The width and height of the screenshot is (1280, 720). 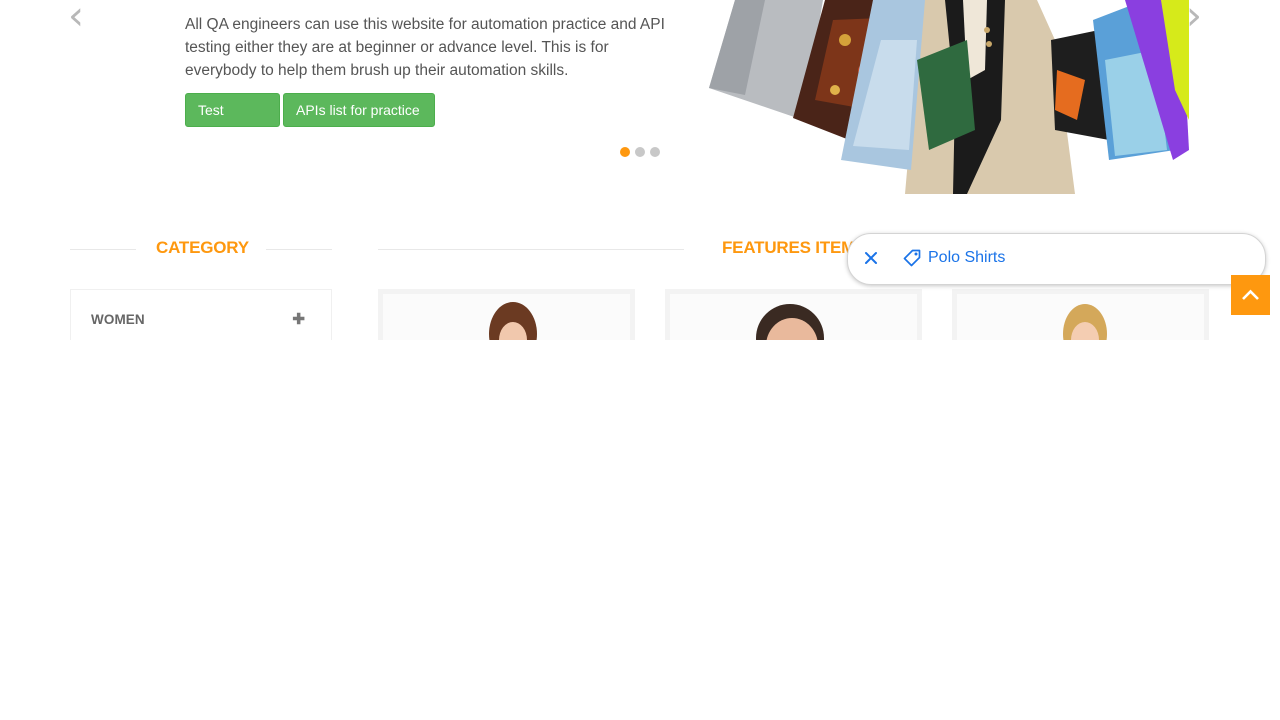 I want to click on chip-label: Polo Shirts, so click(x=966, y=258).